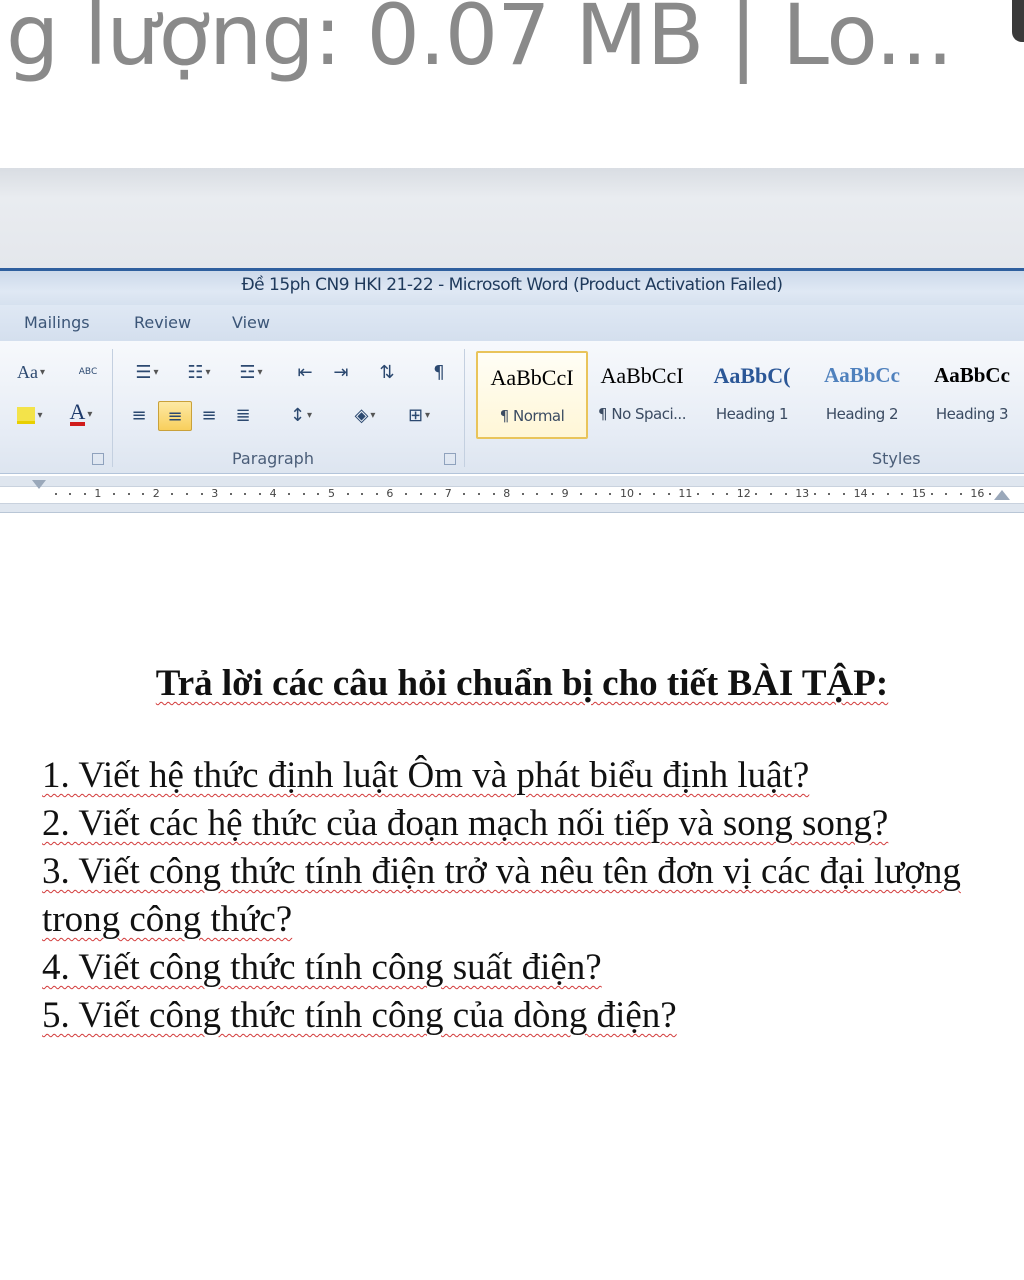 The width and height of the screenshot is (1024, 1280). I want to click on ruler-number: 4, so click(273, 493).